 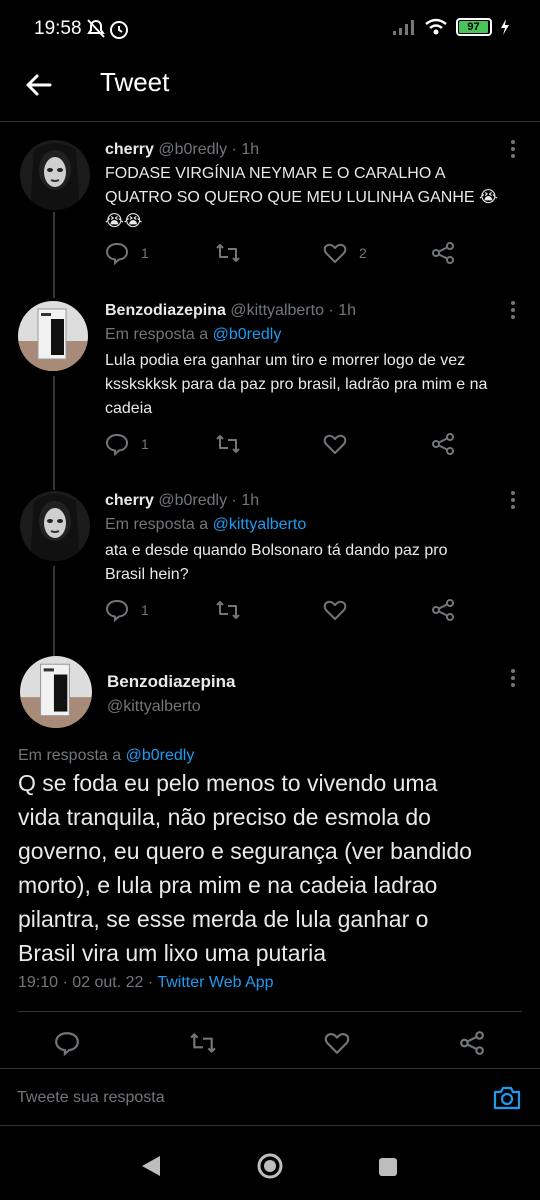 What do you see at coordinates (223, 919) in the screenshot?
I see `text-line: pilantra, se esse merda de lula ganhar o` at bounding box center [223, 919].